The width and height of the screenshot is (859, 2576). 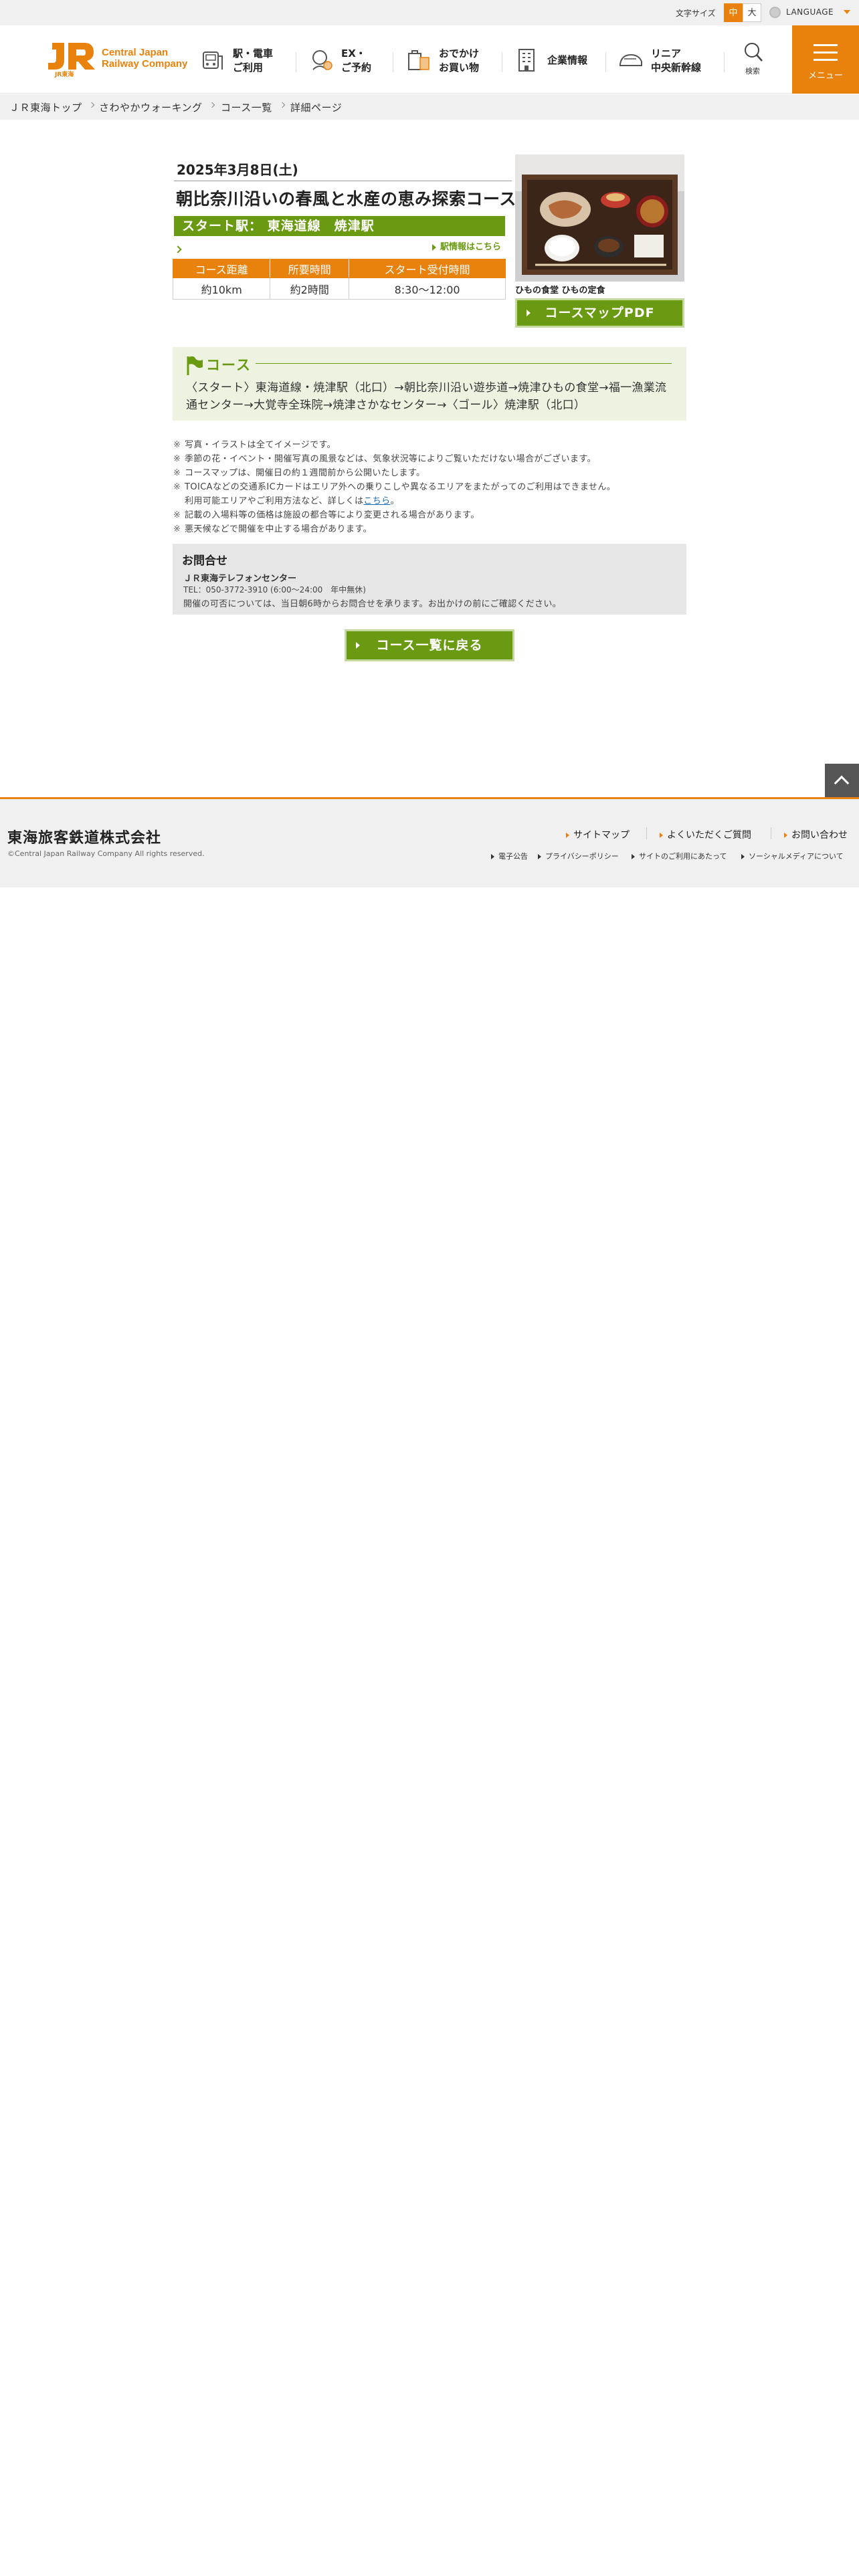 I want to click on font-size-label: 文字サイズ, so click(x=696, y=14).